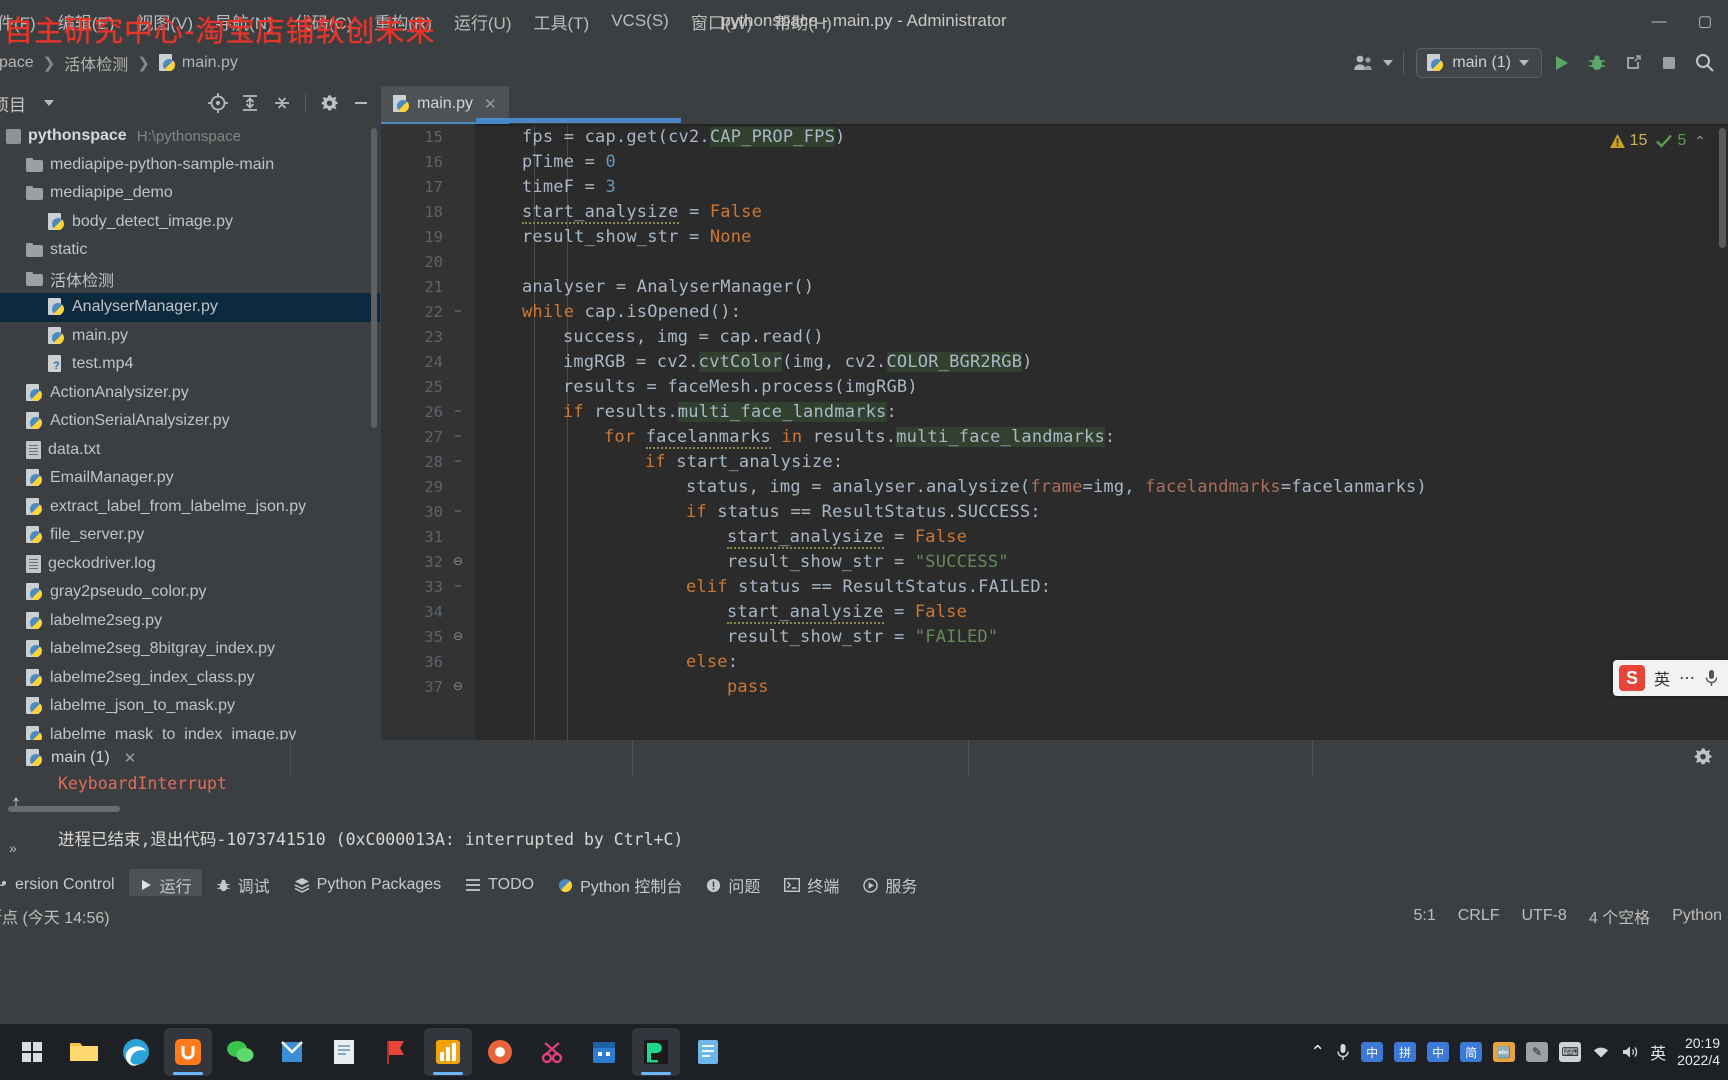 The image size is (1728, 1080). I want to click on file-encoding: UTF-8, so click(1544, 916).